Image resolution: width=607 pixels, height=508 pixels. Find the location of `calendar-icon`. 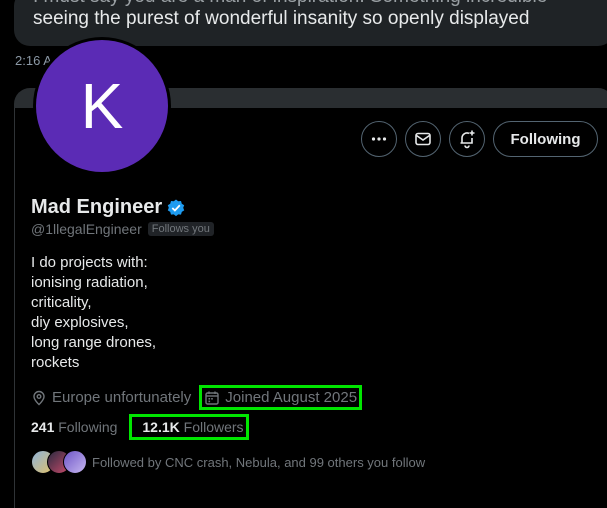

calendar-icon is located at coordinates (212, 398).